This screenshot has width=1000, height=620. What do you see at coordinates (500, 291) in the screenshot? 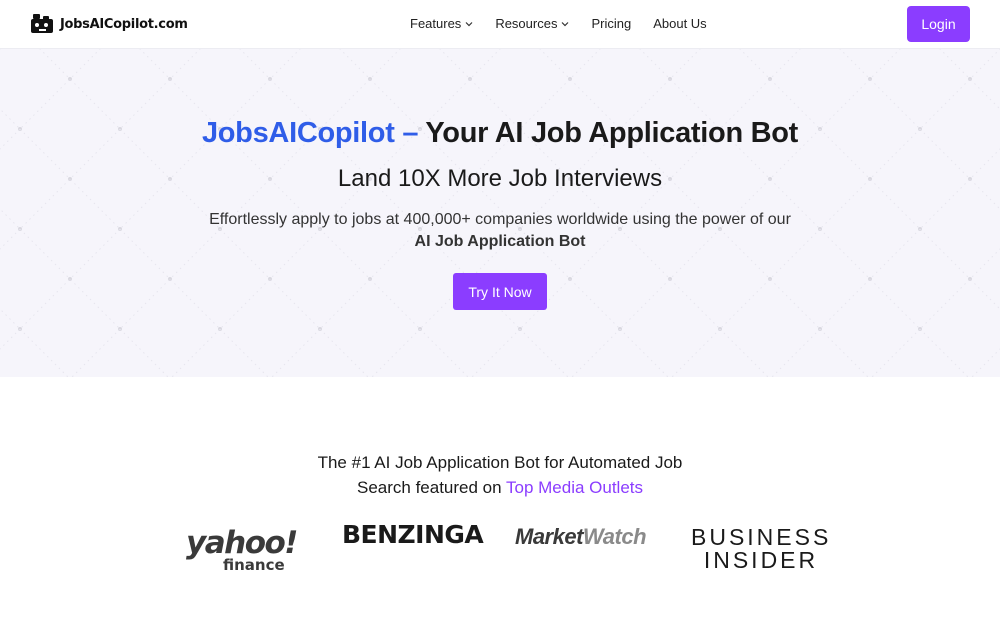
I see `try-it-now-button: Try It Now` at bounding box center [500, 291].